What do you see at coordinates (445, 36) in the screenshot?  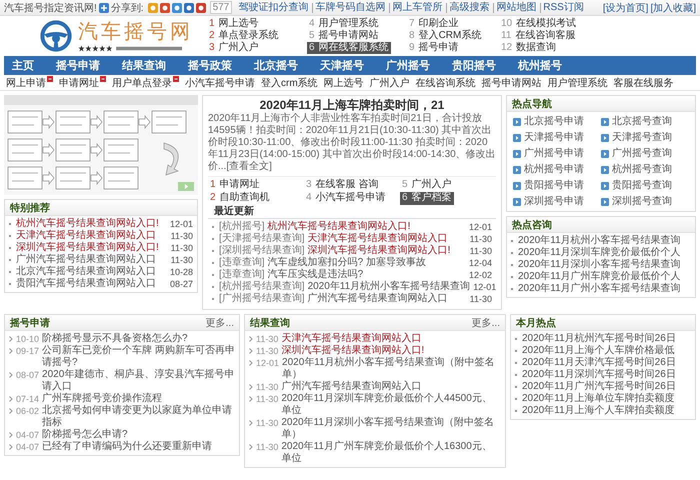 I see `quick-link: 8 登入CRM系统` at bounding box center [445, 36].